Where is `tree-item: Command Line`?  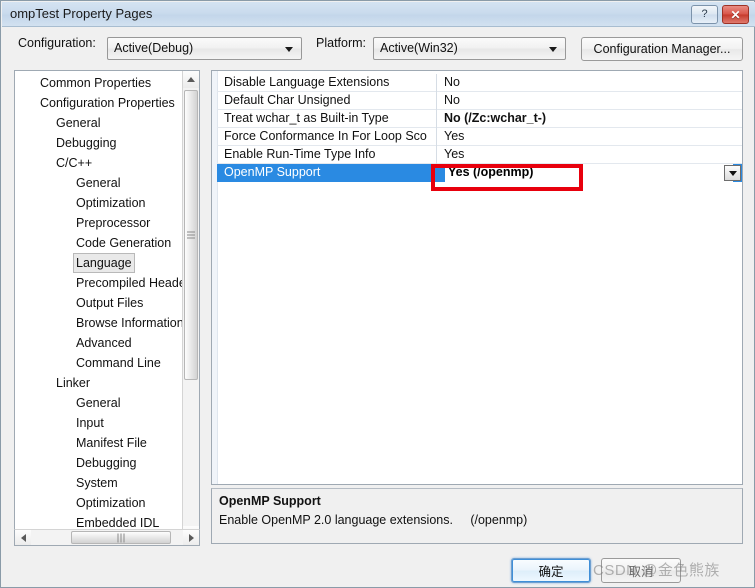 tree-item: Command Line is located at coordinates (99, 363).